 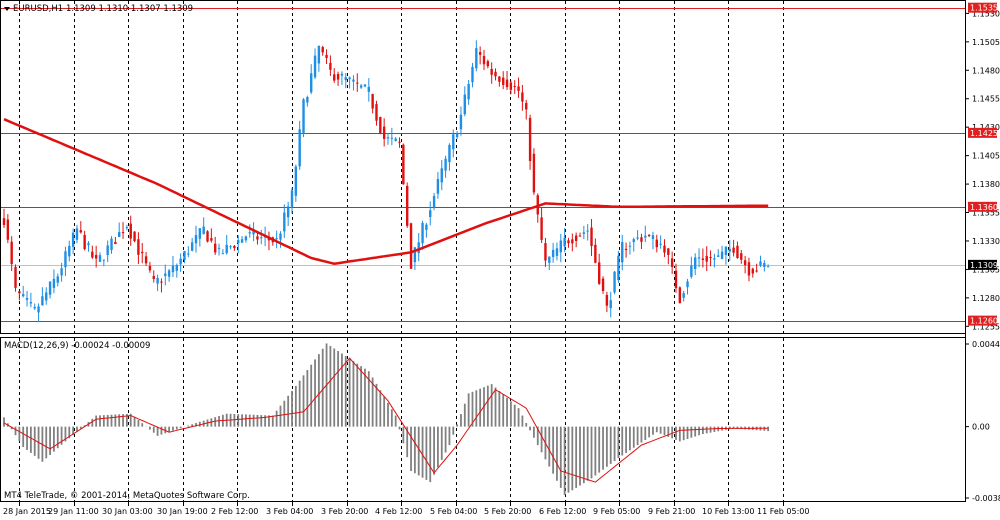 I want to click on price-tags: 1.1535 1.1425 1.1360 1.1309 1.1260, so click(x=983, y=164).